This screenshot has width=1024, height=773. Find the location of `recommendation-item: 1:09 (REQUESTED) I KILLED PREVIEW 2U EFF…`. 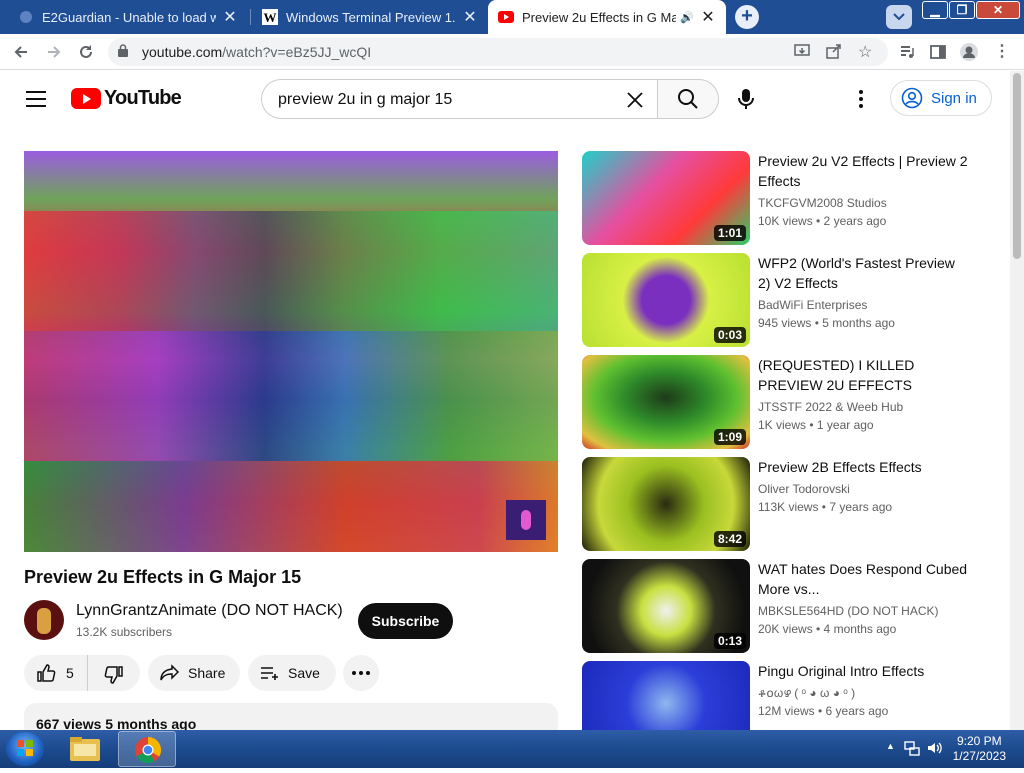

recommendation-item: 1:09 (REQUESTED) I KILLED PREVIEW 2U EFF… is located at coordinates (782, 402).